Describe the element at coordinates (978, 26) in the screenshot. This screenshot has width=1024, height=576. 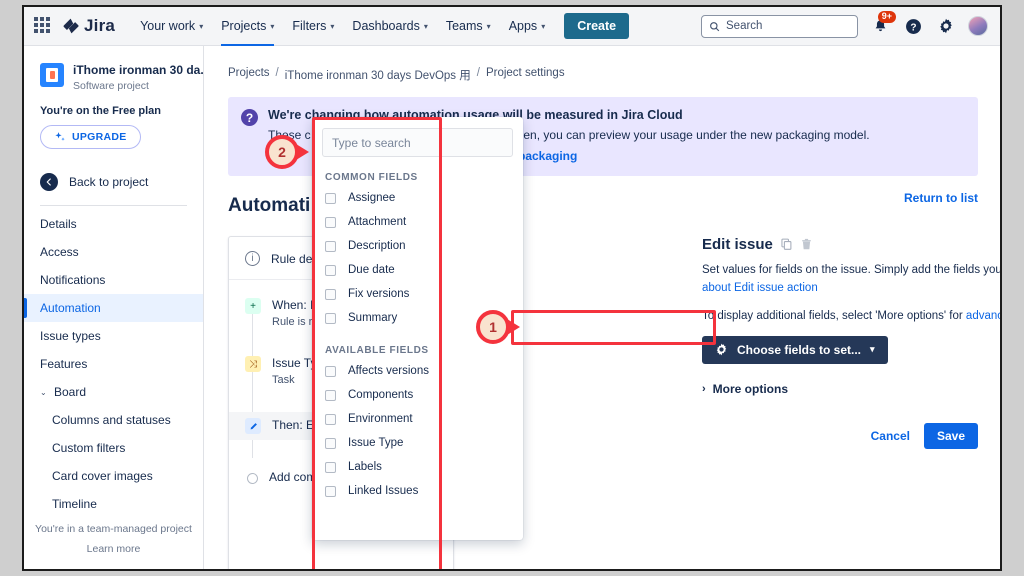
I see `avatar` at that location.